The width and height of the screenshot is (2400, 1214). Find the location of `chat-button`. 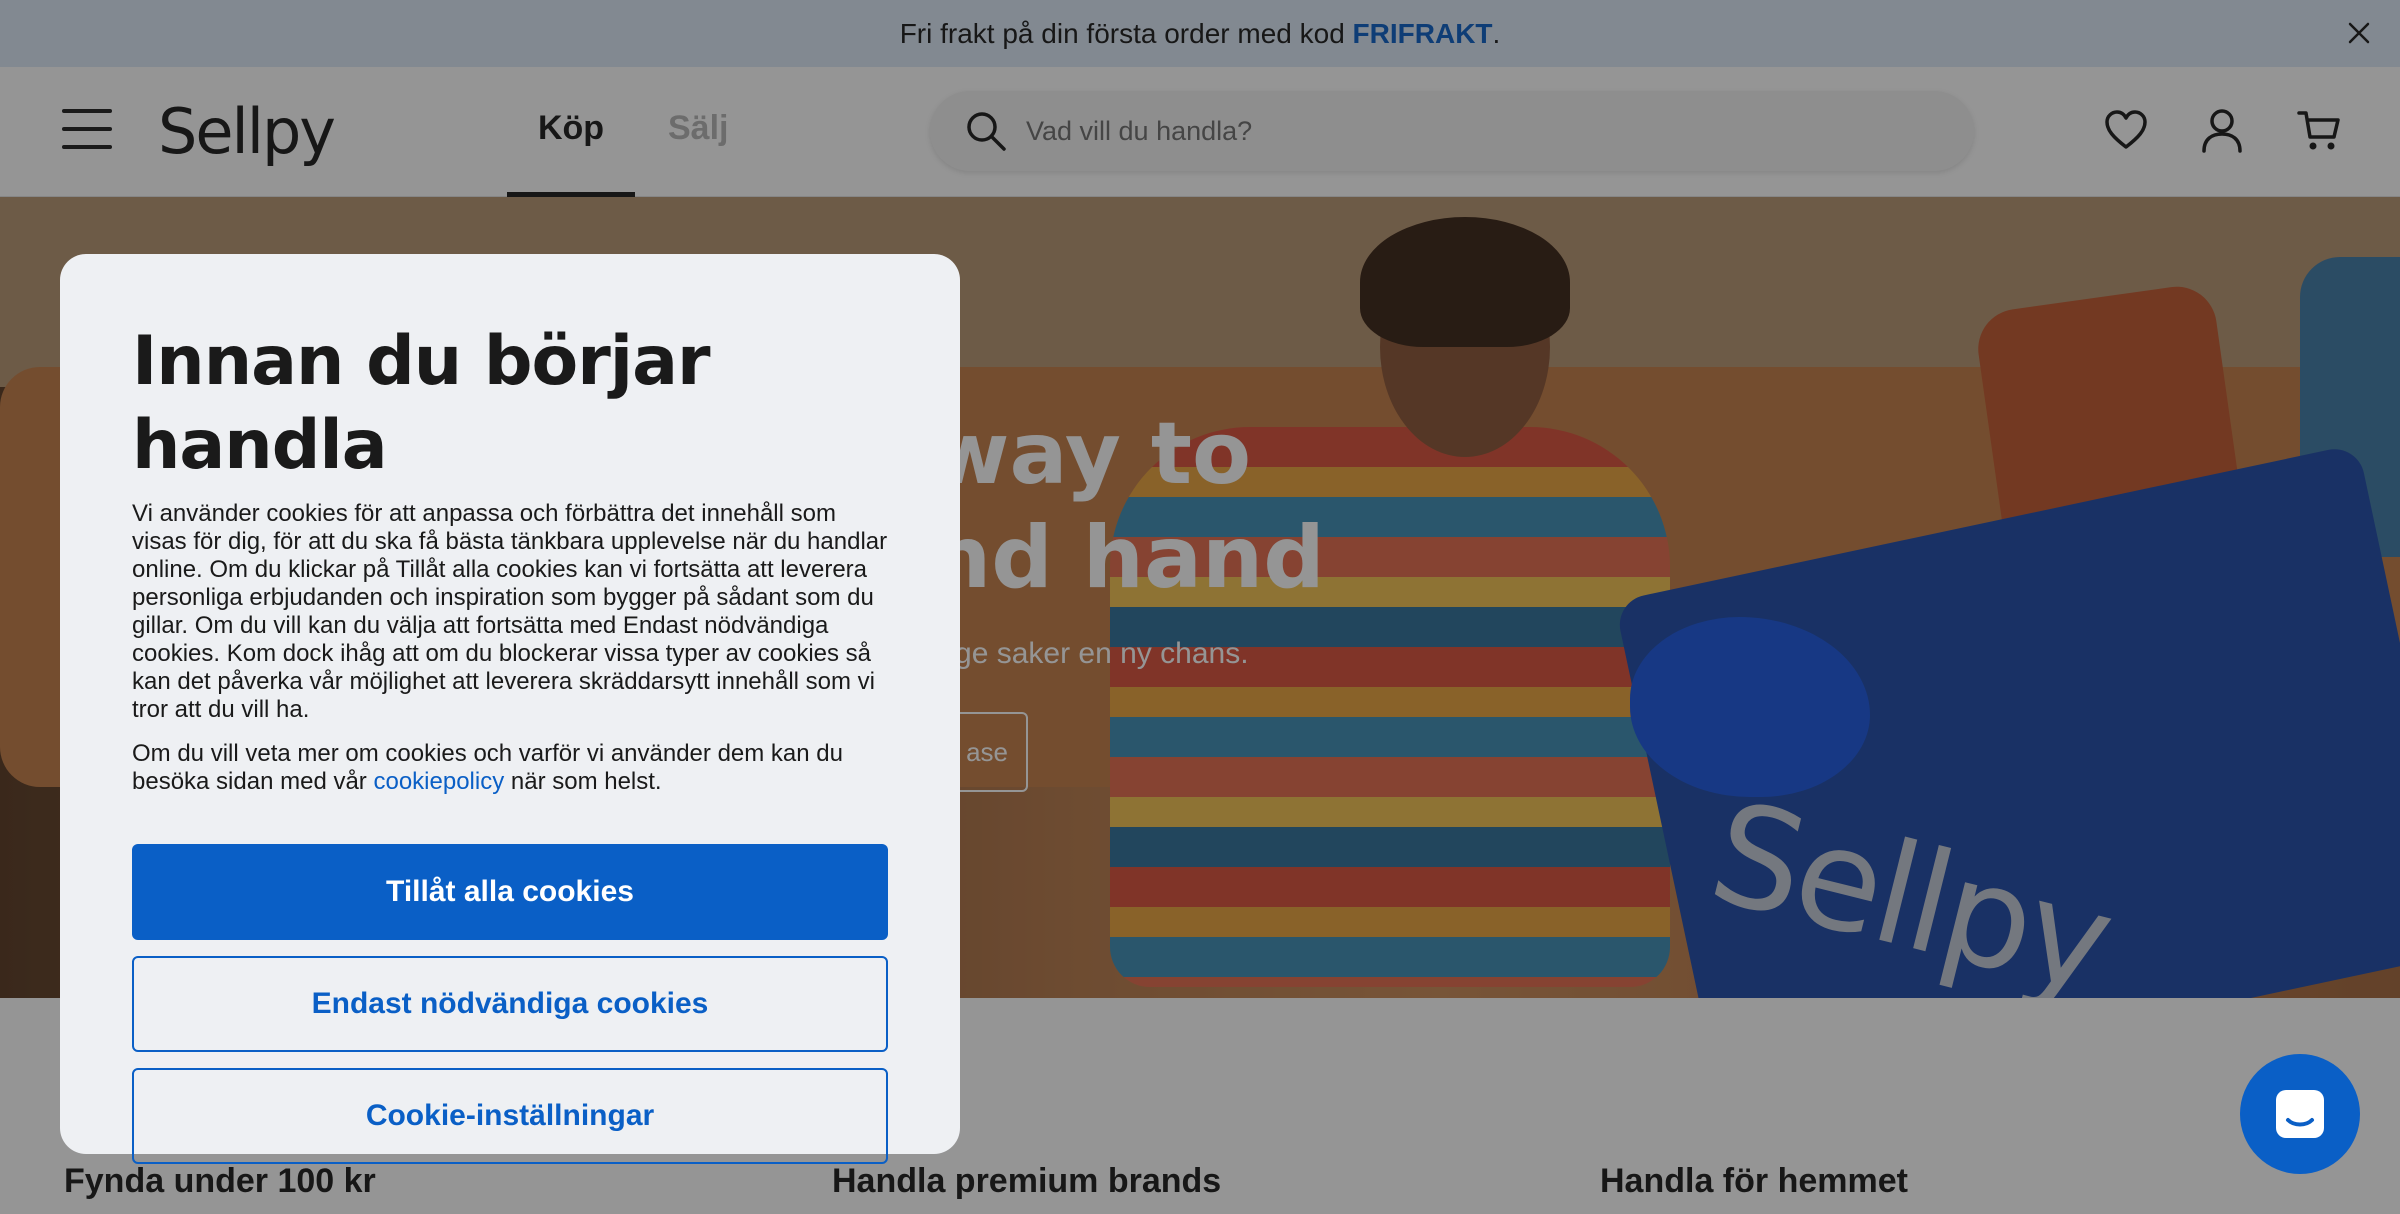

chat-button is located at coordinates (2300, 1114).